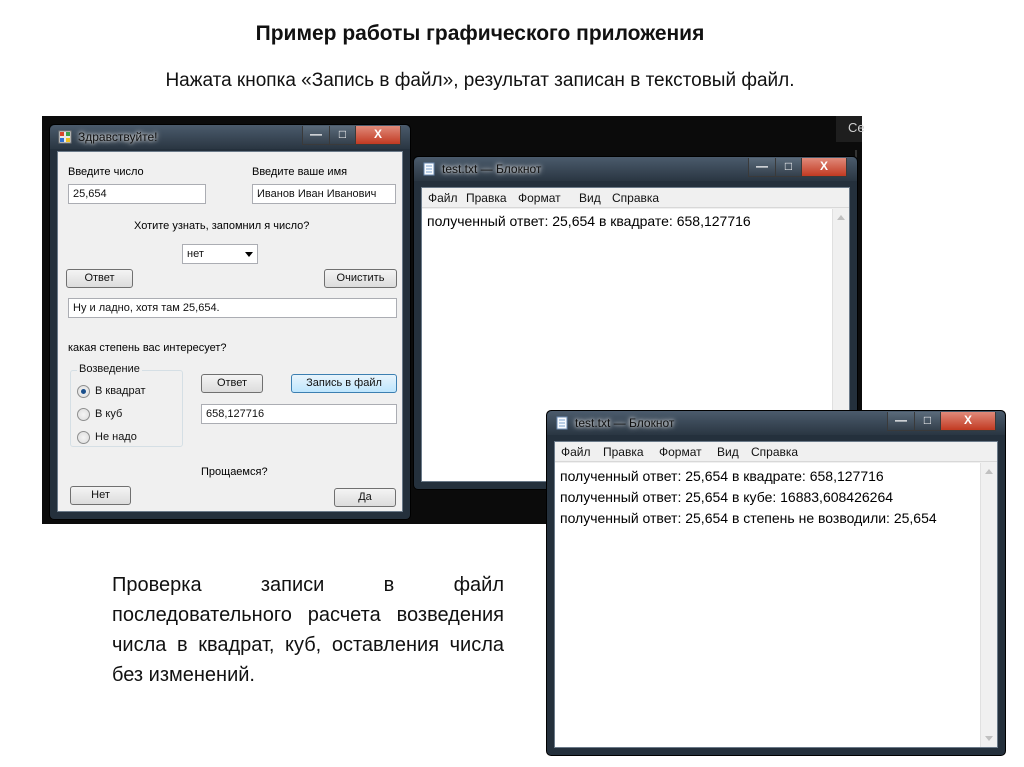 The image size is (1024, 767). What do you see at coordinates (234, 472) in the screenshot?
I see `goodbye-question: Прощаемся?` at bounding box center [234, 472].